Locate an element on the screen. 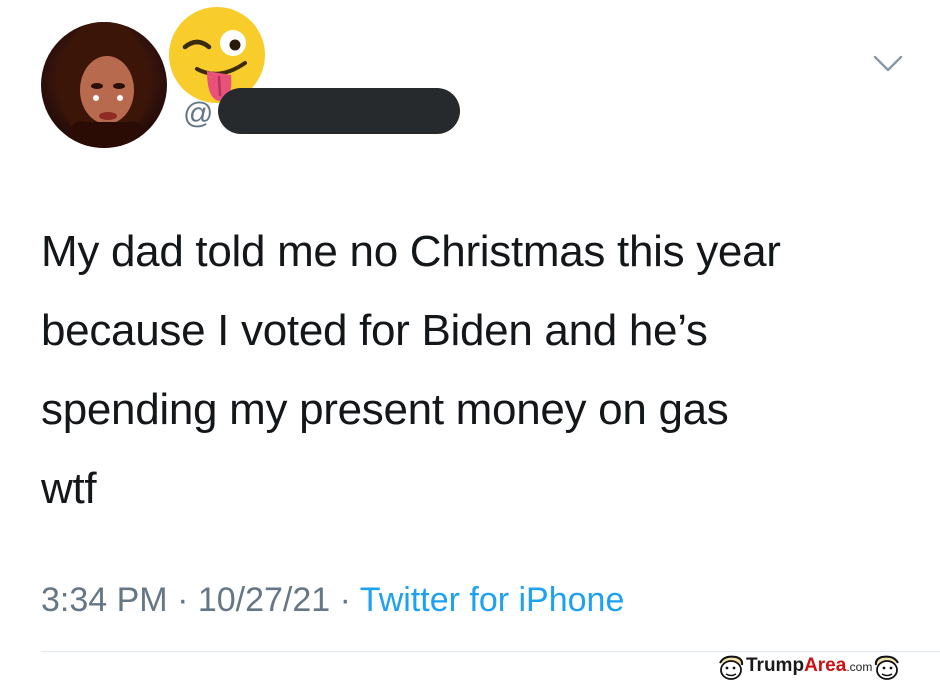 This screenshot has height=682, width=940. watermark-part3: .com is located at coordinates (859, 667).